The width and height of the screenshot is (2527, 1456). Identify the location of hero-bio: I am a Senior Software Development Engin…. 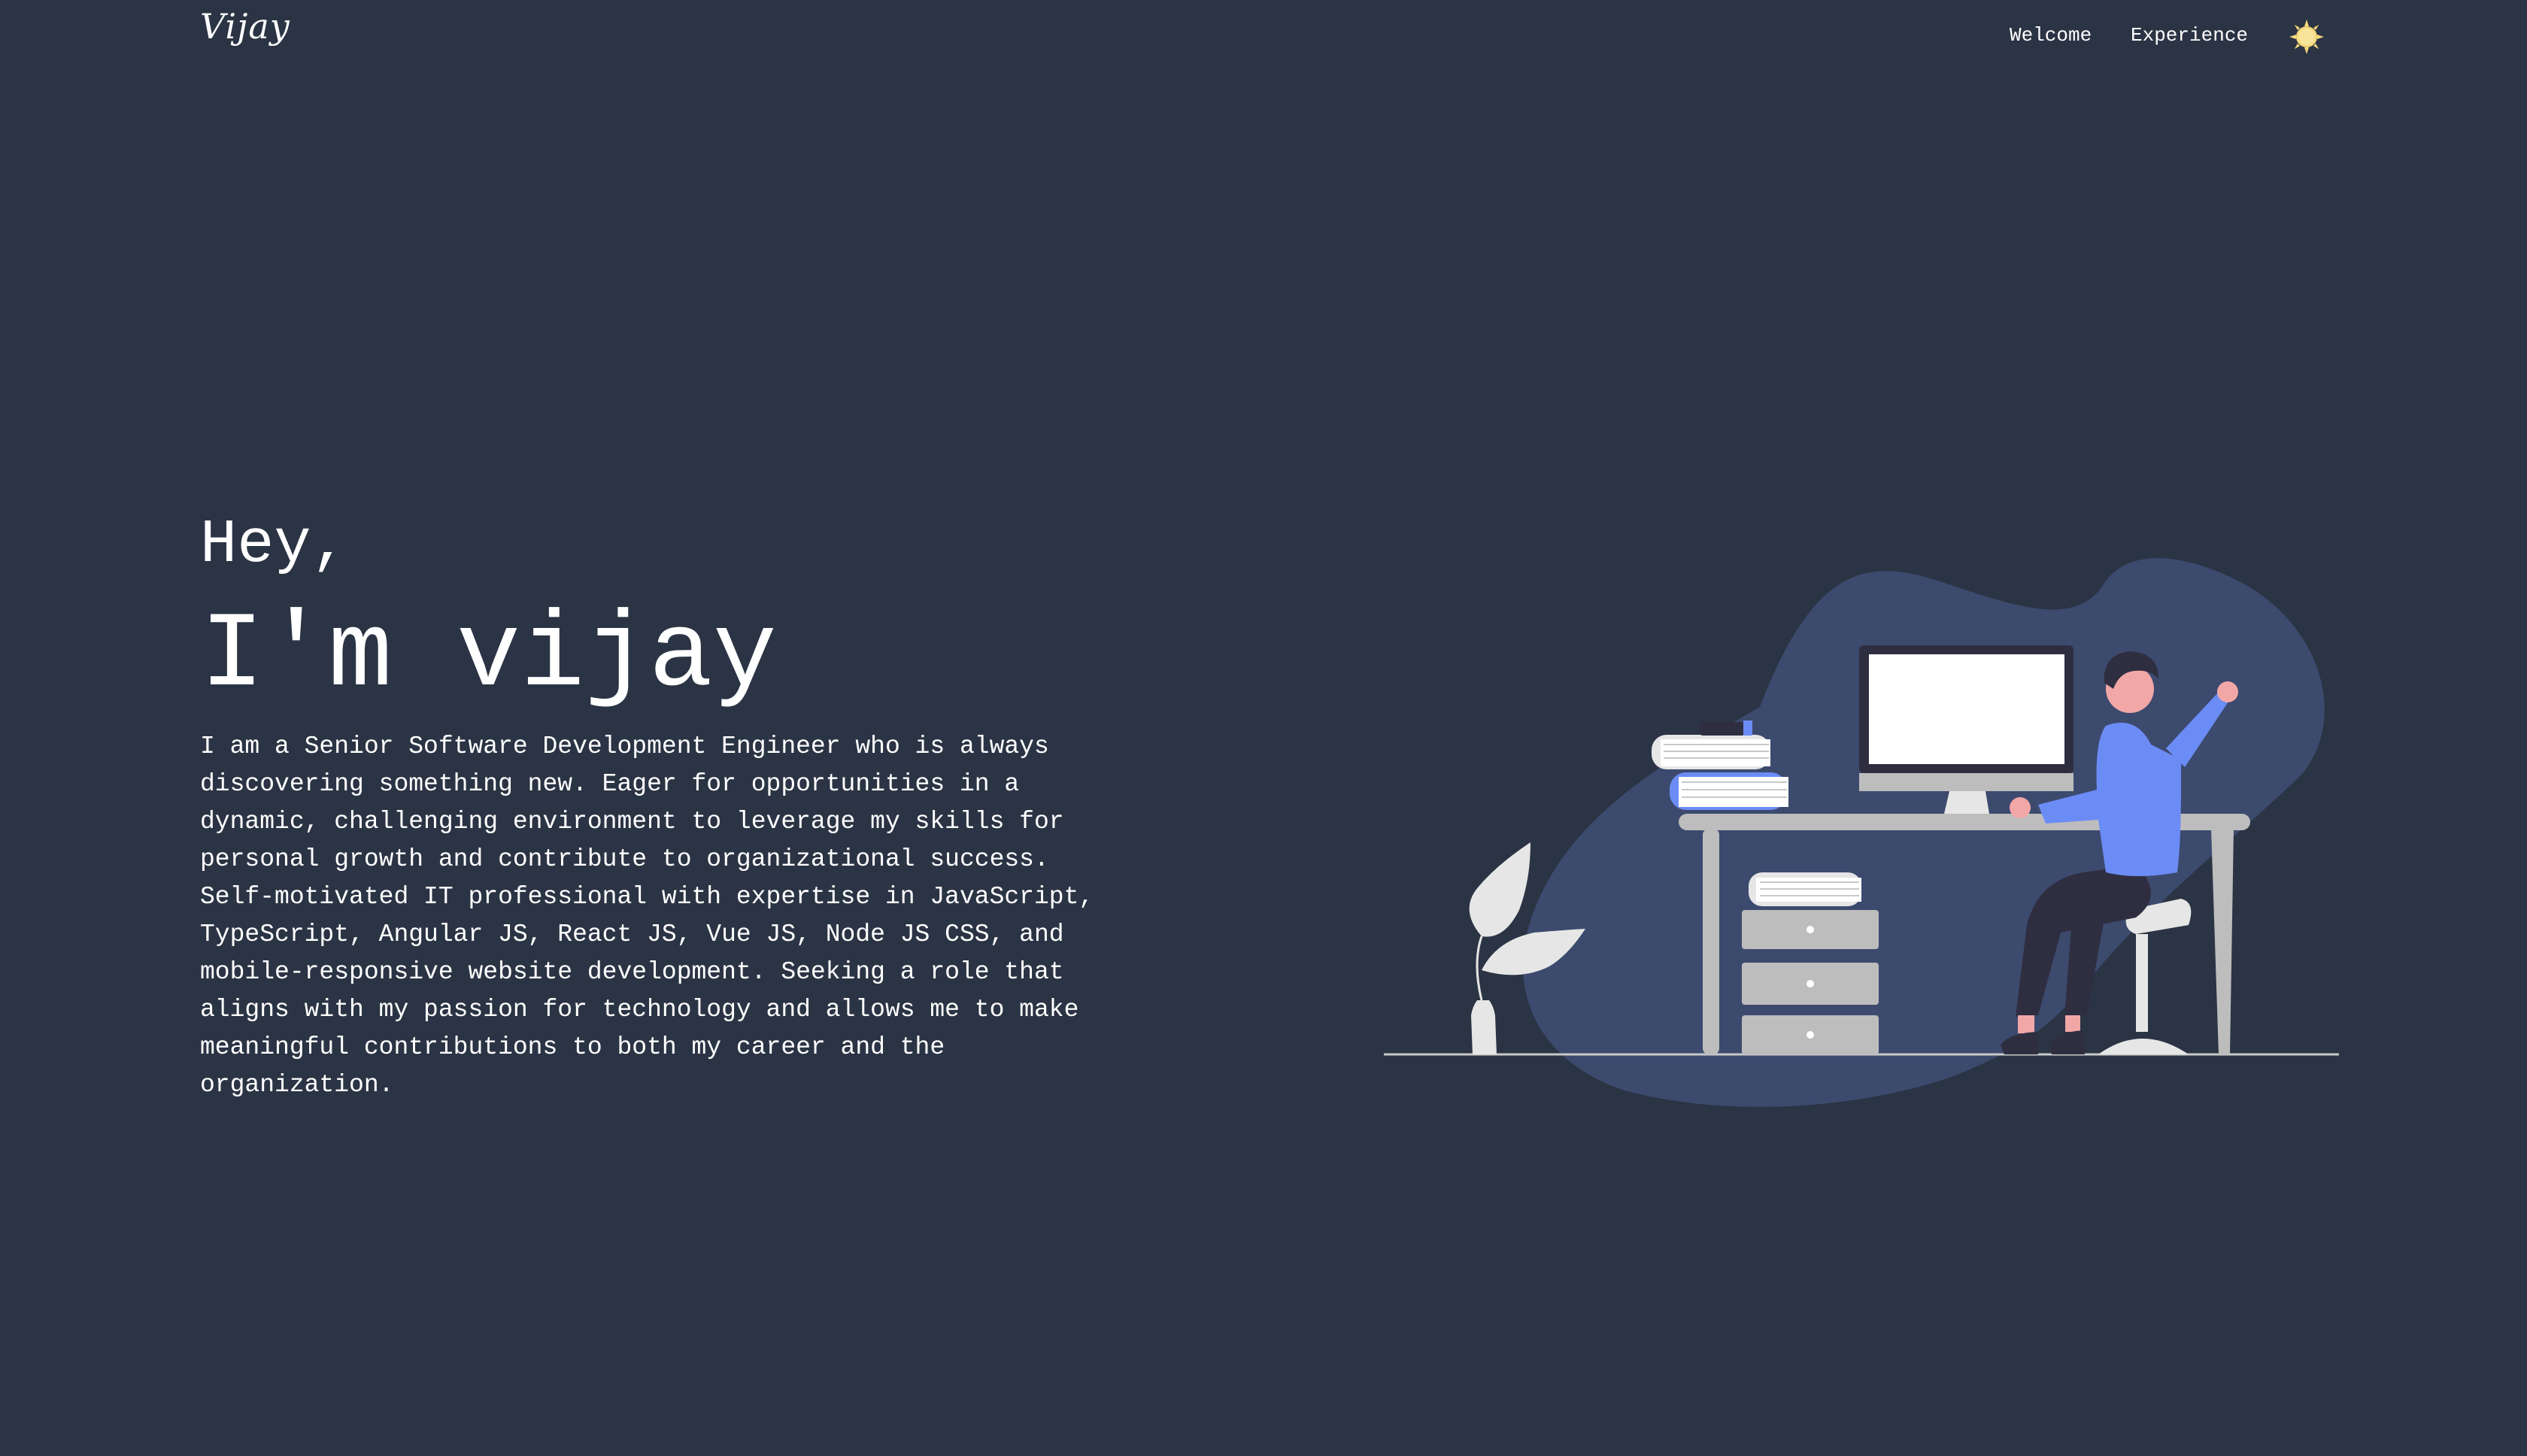
(647, 916).